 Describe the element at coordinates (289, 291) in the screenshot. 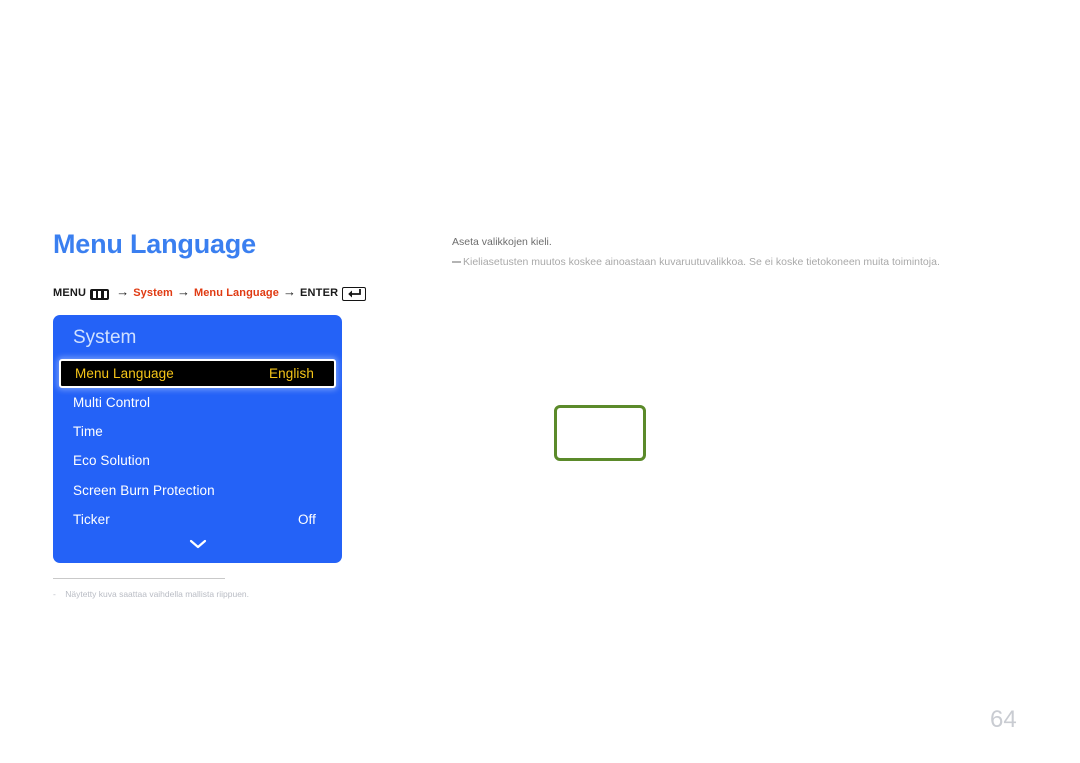

I see `breadcrumb-arrow-3: →` at that location.